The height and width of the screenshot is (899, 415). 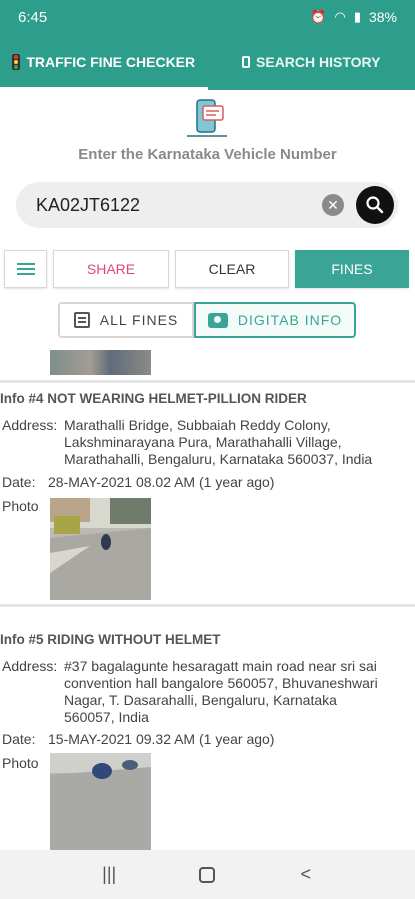 I want to click on wifi-icon: ◠, so click(x=340, y=16).